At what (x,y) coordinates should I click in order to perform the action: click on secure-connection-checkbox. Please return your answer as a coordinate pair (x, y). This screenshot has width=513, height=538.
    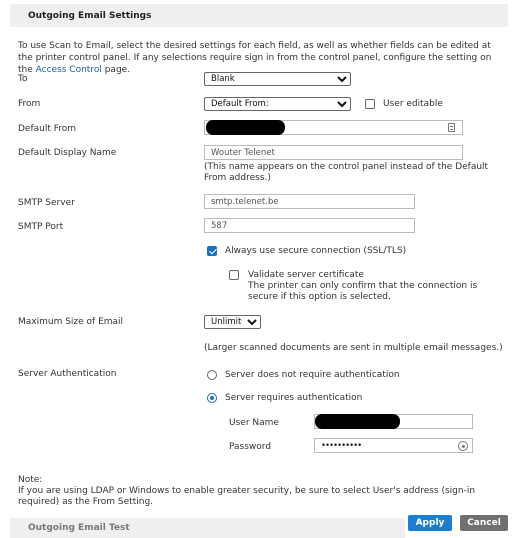
    Looking at the image, I should click on (212, 251).